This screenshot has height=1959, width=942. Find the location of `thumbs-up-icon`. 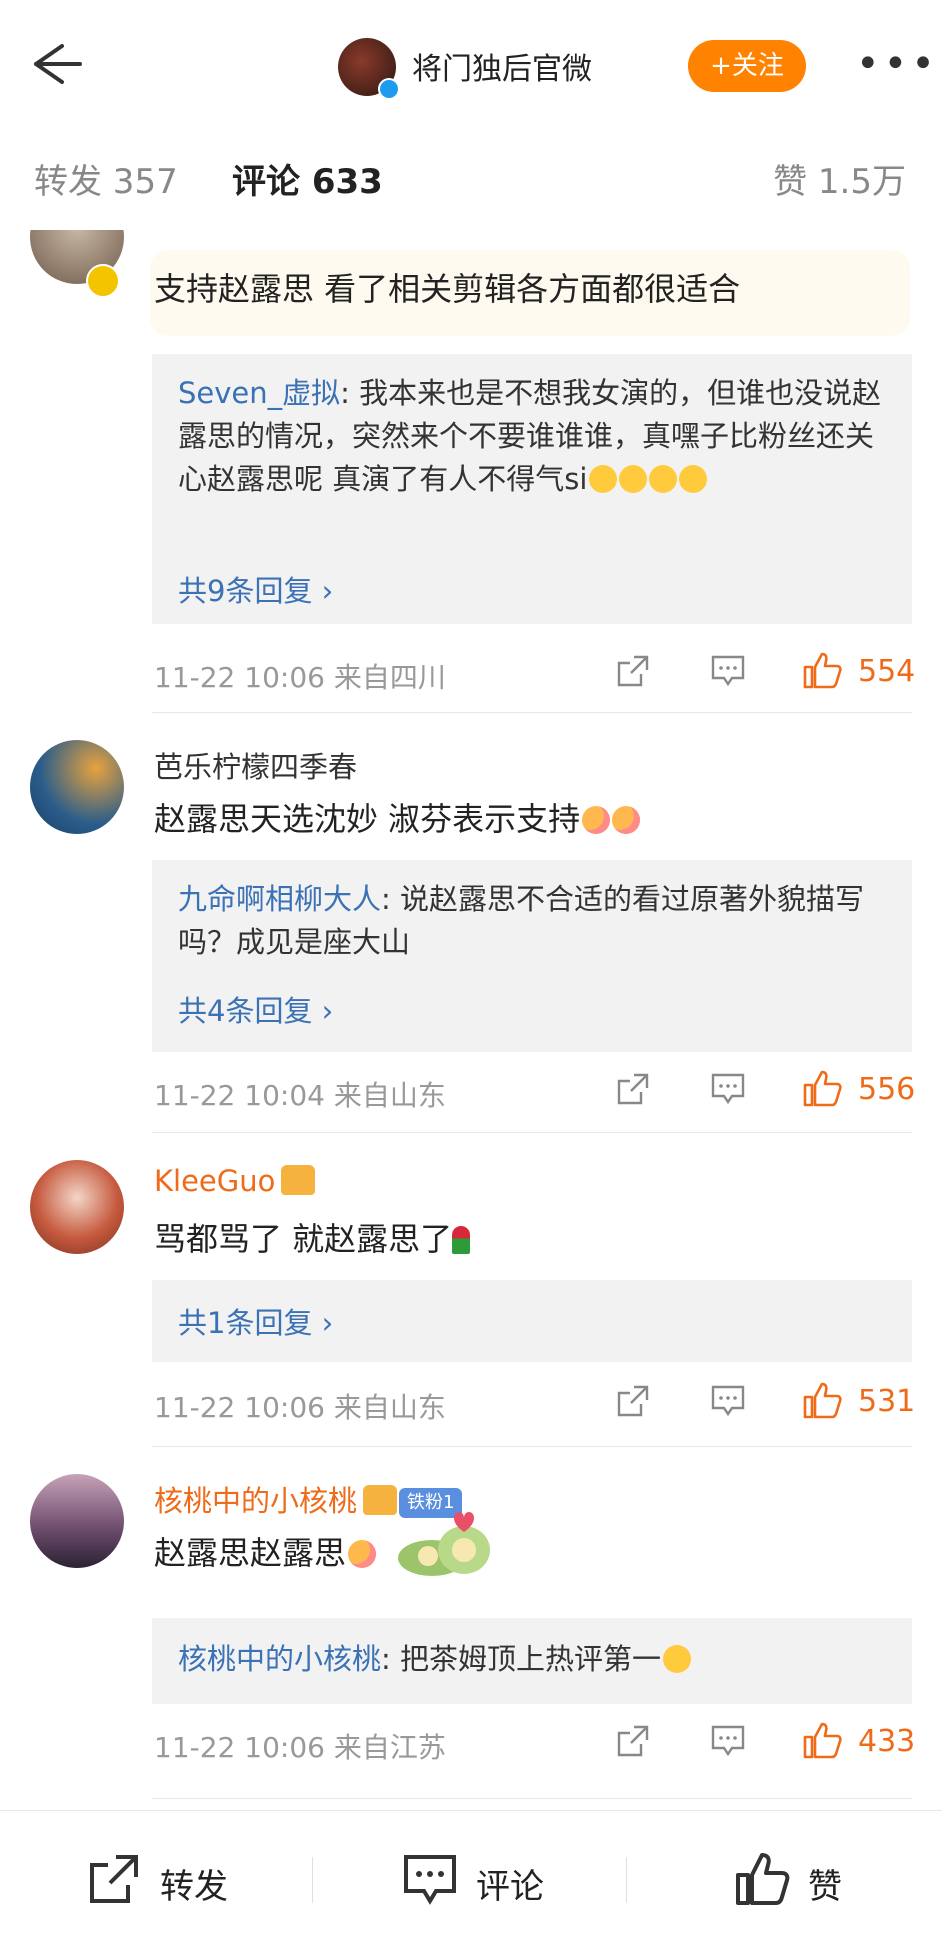

thumbs-up-icon is located at coordinates (763, 1879).